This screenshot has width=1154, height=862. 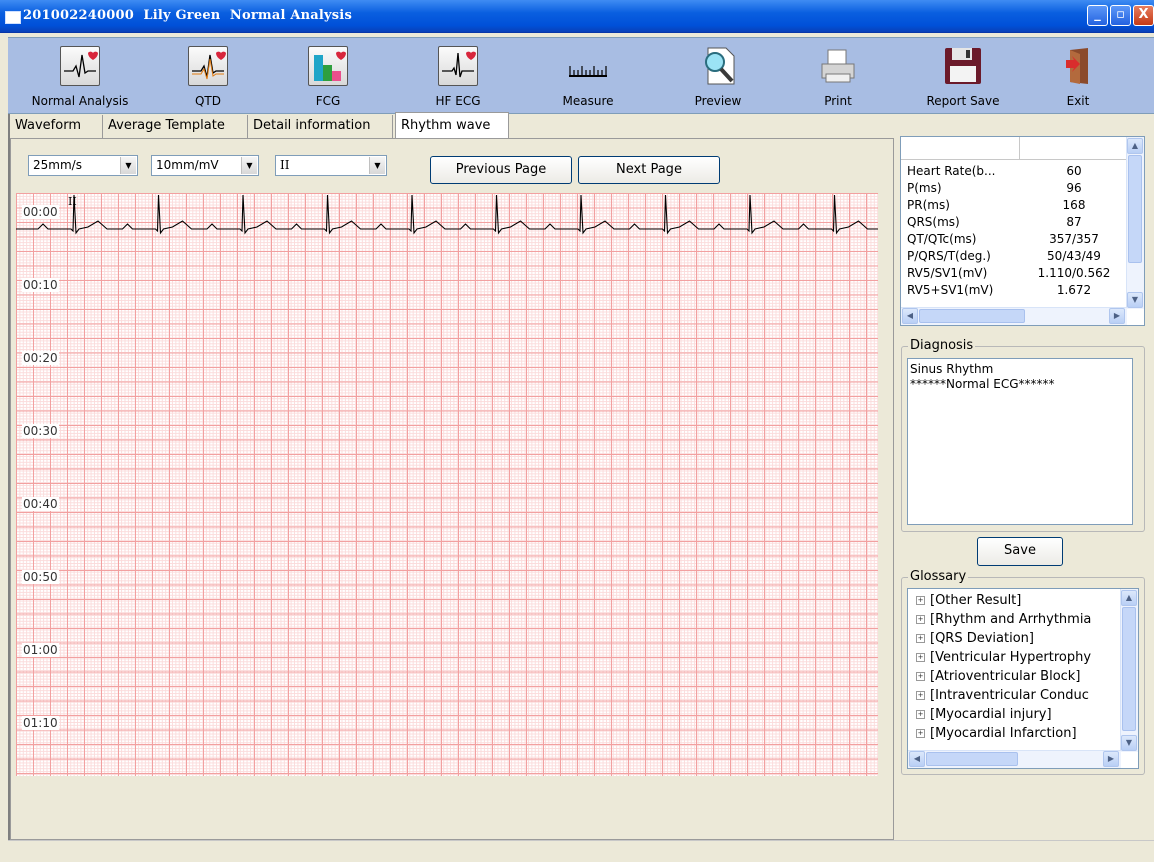 What do you see at coordinates (1020, 551) in the screenshot?
I see `save-diagnosis-button: Save` at bounding box center [1020, 551].